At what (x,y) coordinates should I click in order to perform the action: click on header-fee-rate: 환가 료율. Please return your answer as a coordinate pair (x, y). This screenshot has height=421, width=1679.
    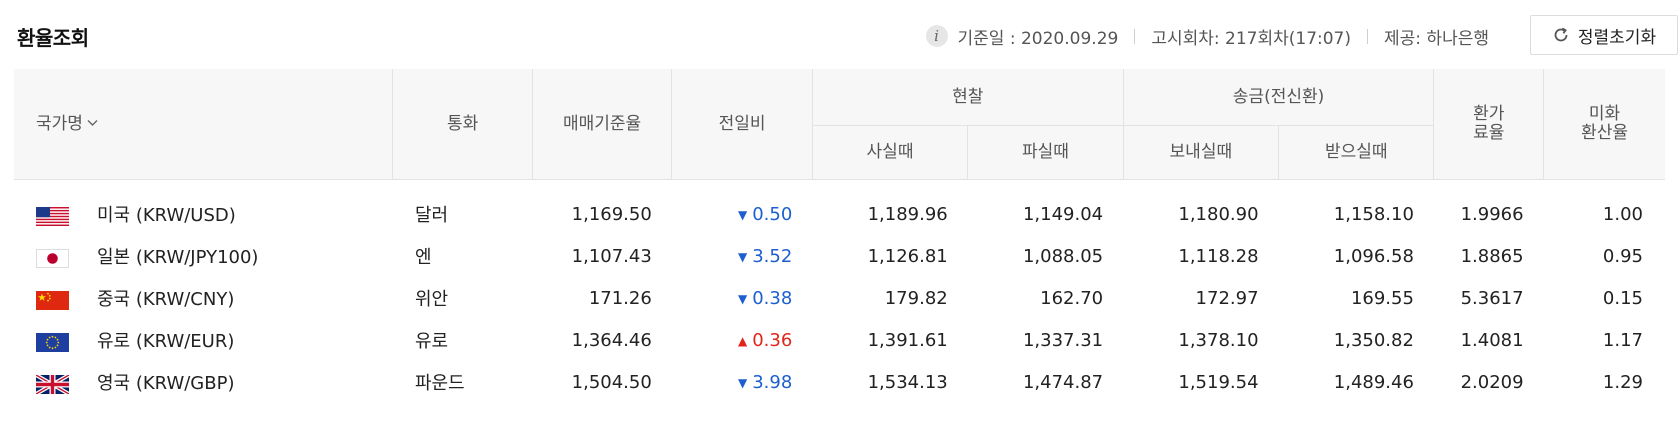
    Looking at the image, I should click on (1488, 124).